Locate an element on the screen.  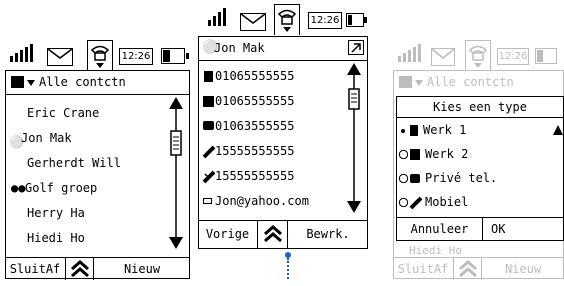
list-item: Privé tel. is located at coordinates (472, 179).